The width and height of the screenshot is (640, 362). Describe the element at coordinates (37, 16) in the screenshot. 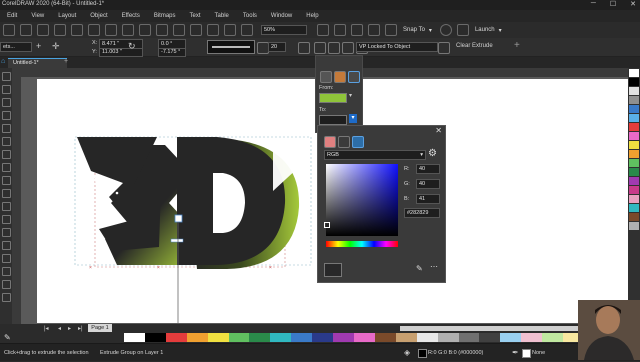

I see `menu-view: View` at that location.